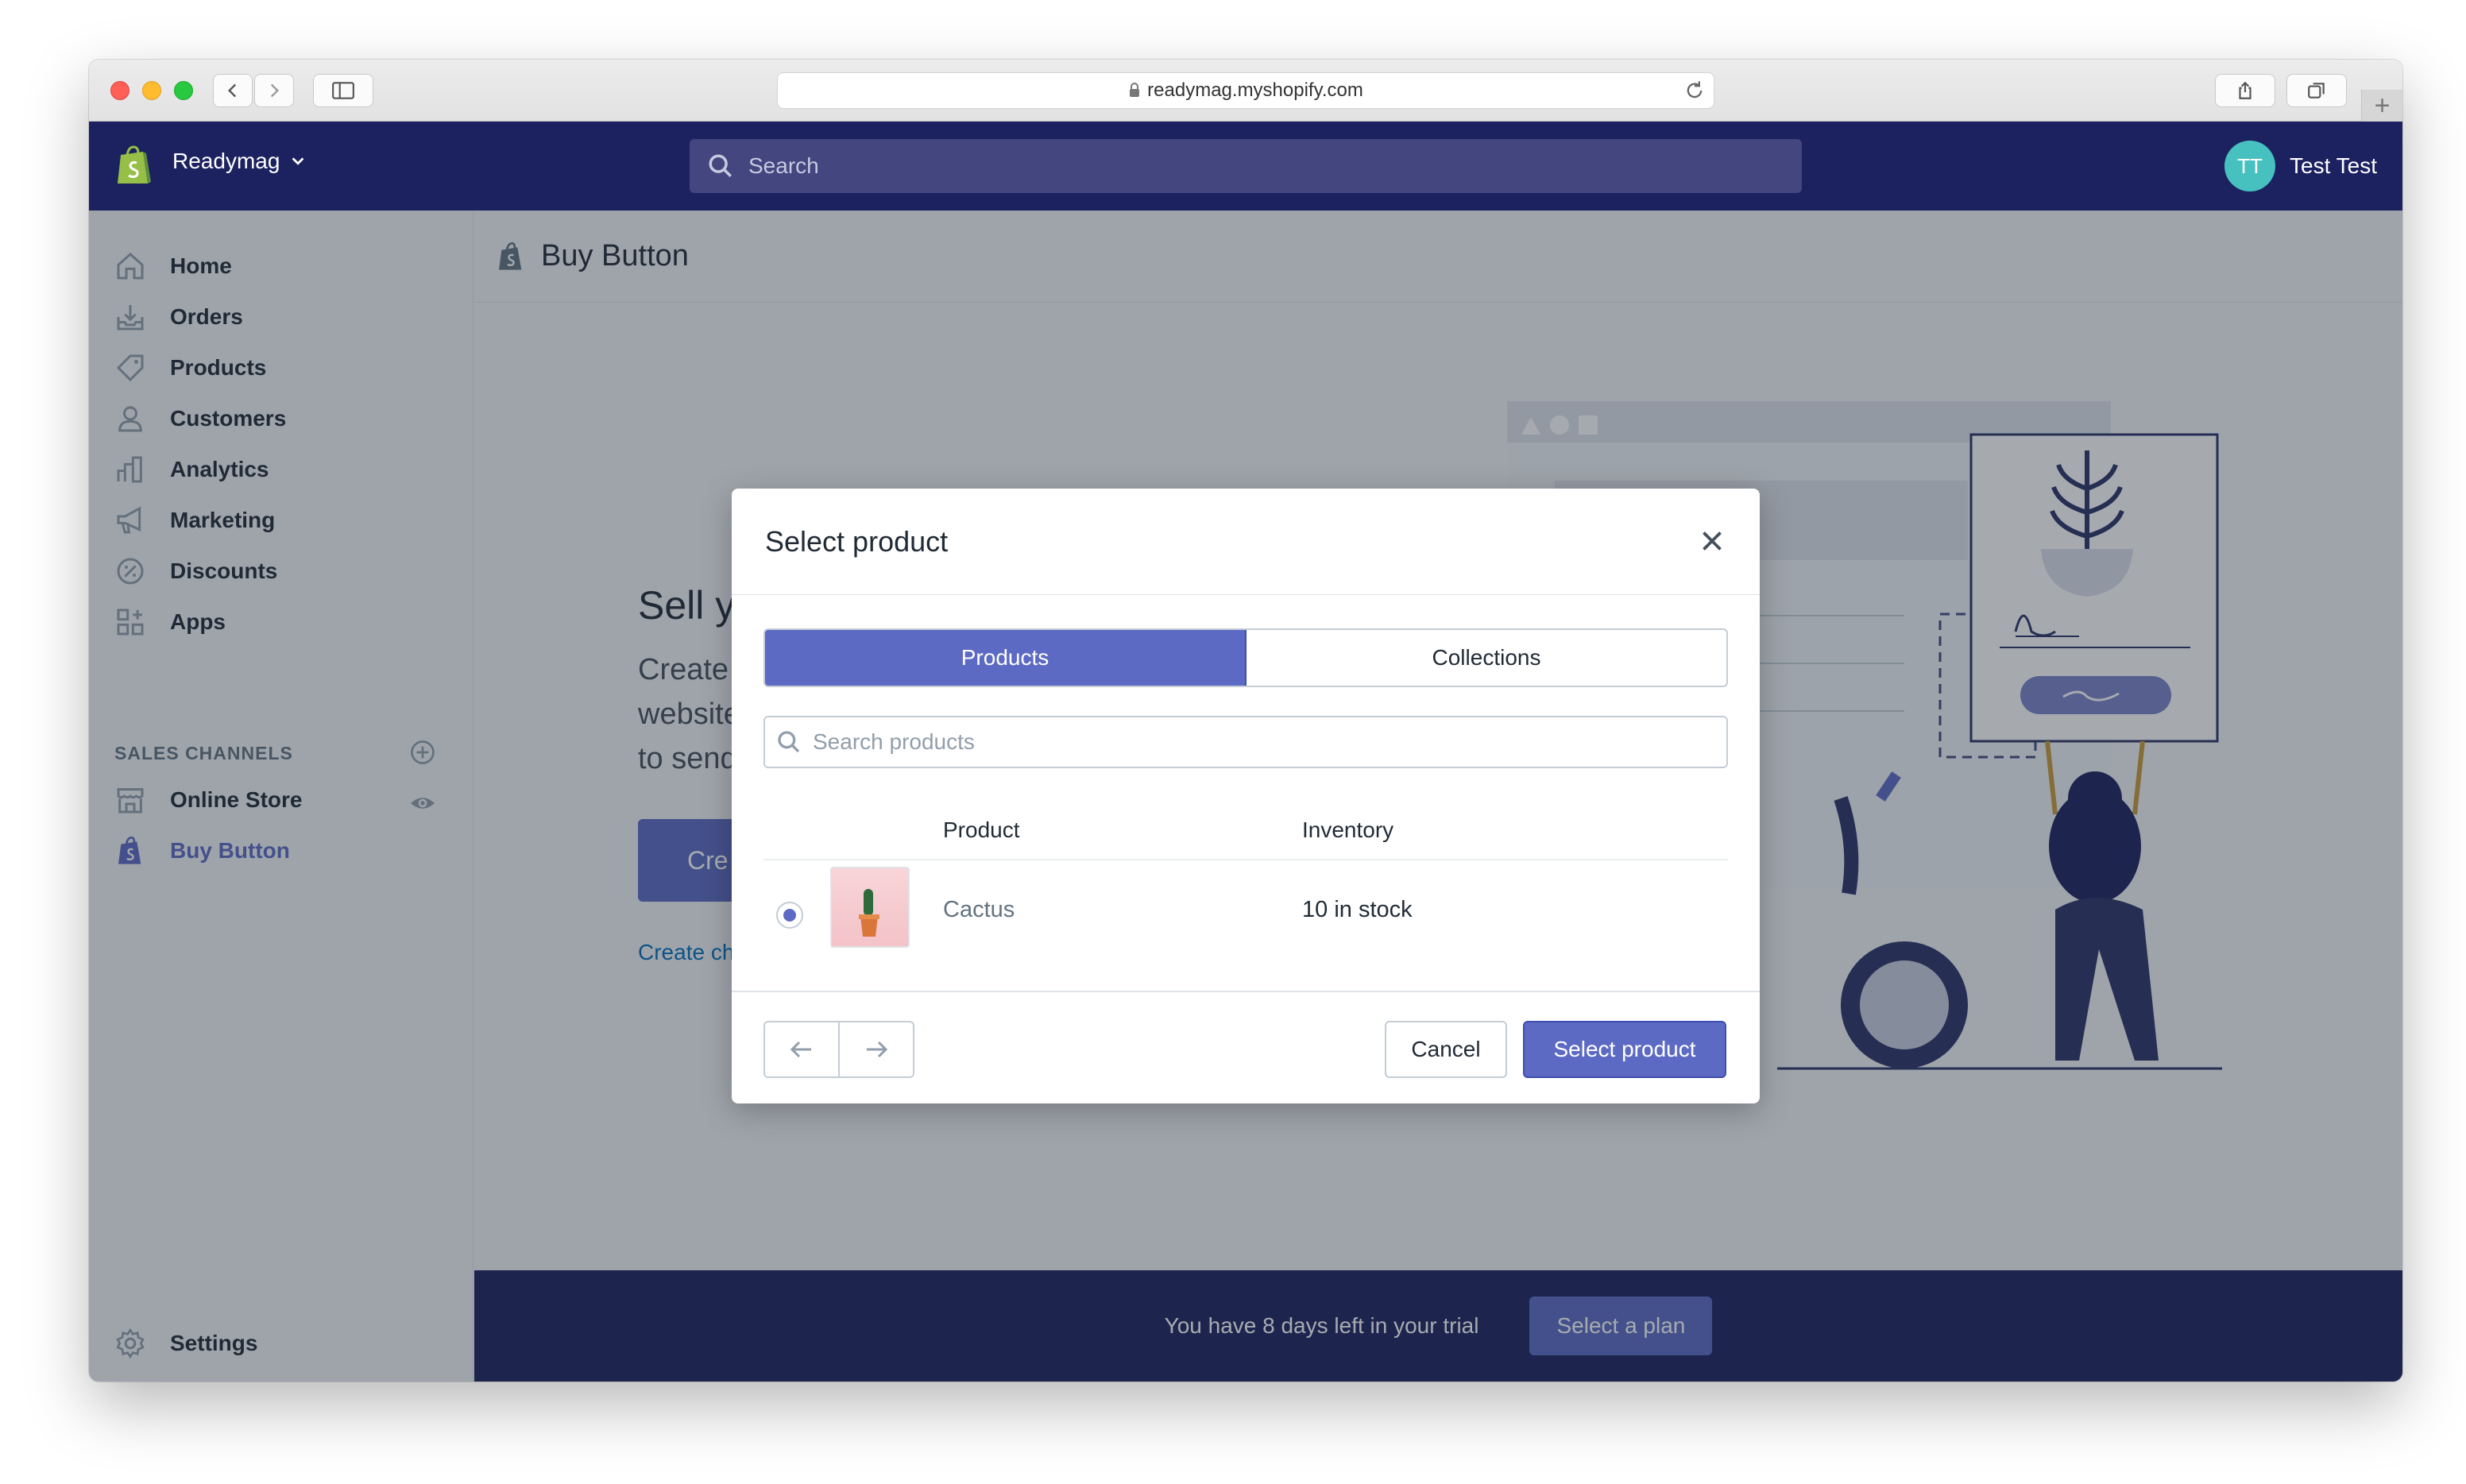  Describe the element at coordinates (1486, 658) in the screenshot. I see `tab-collections: Collections` at that location.